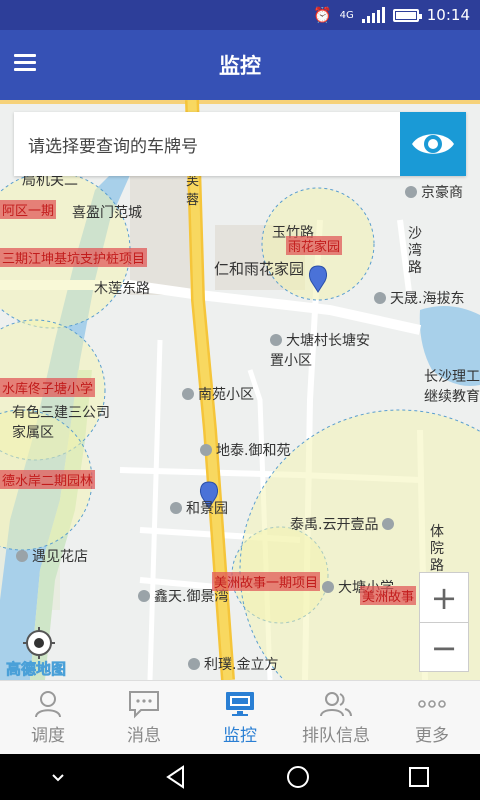 Image resolution: width=480 pixels, height=800 pixels. I want to click on map-label: 仁和雨花家园, so click(259, 269).